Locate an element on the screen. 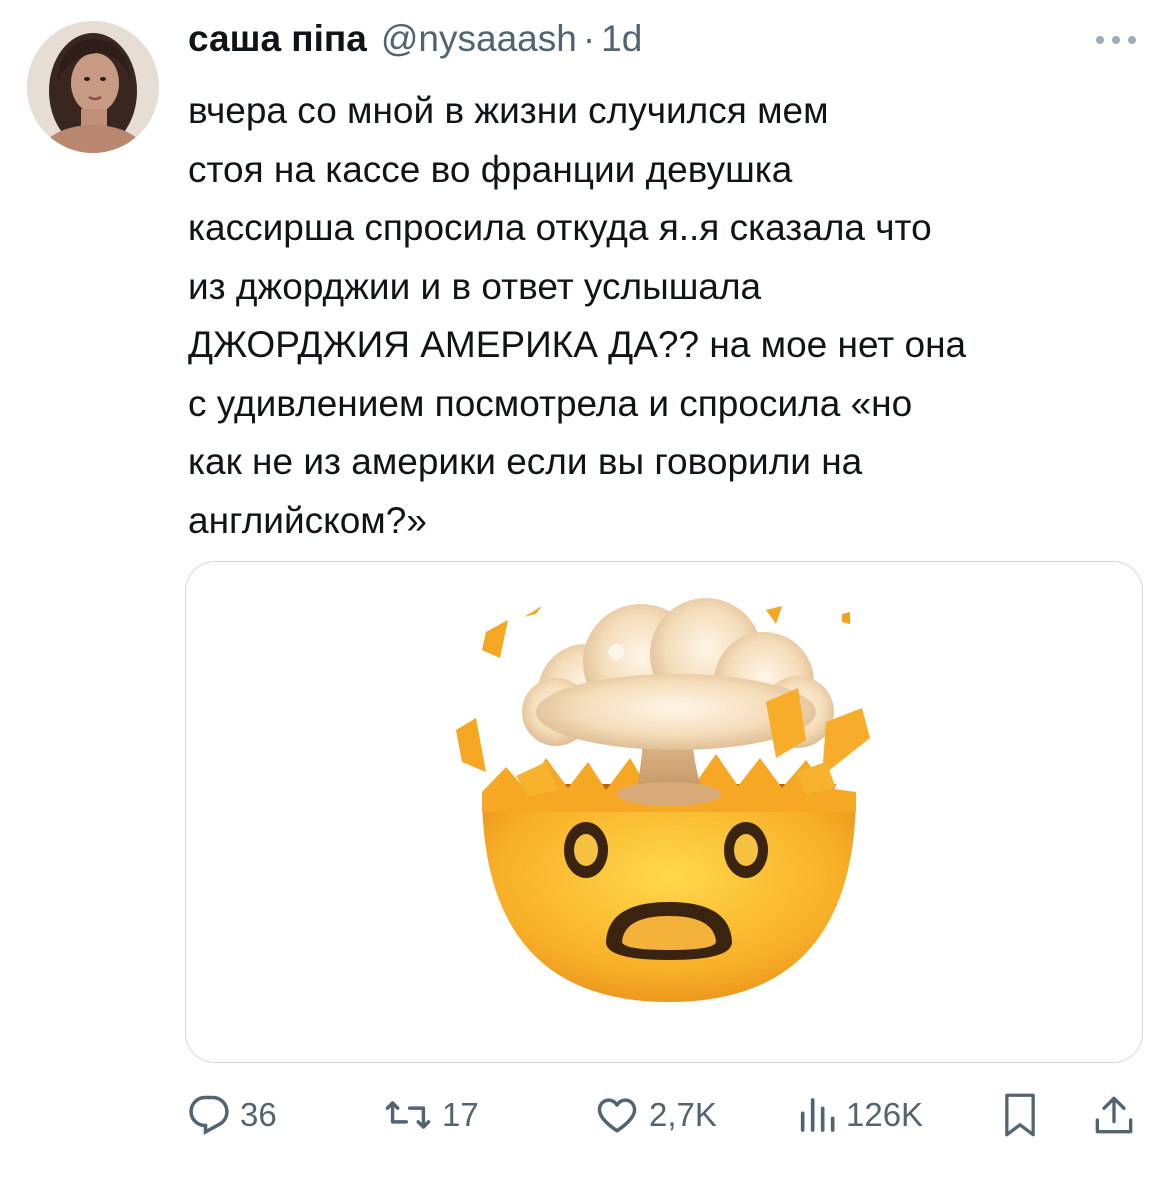 This screenshot has width=1170, height=1179. tweet-text-line: как не из америки если вы говорили на is located at coordinates (525, 461).